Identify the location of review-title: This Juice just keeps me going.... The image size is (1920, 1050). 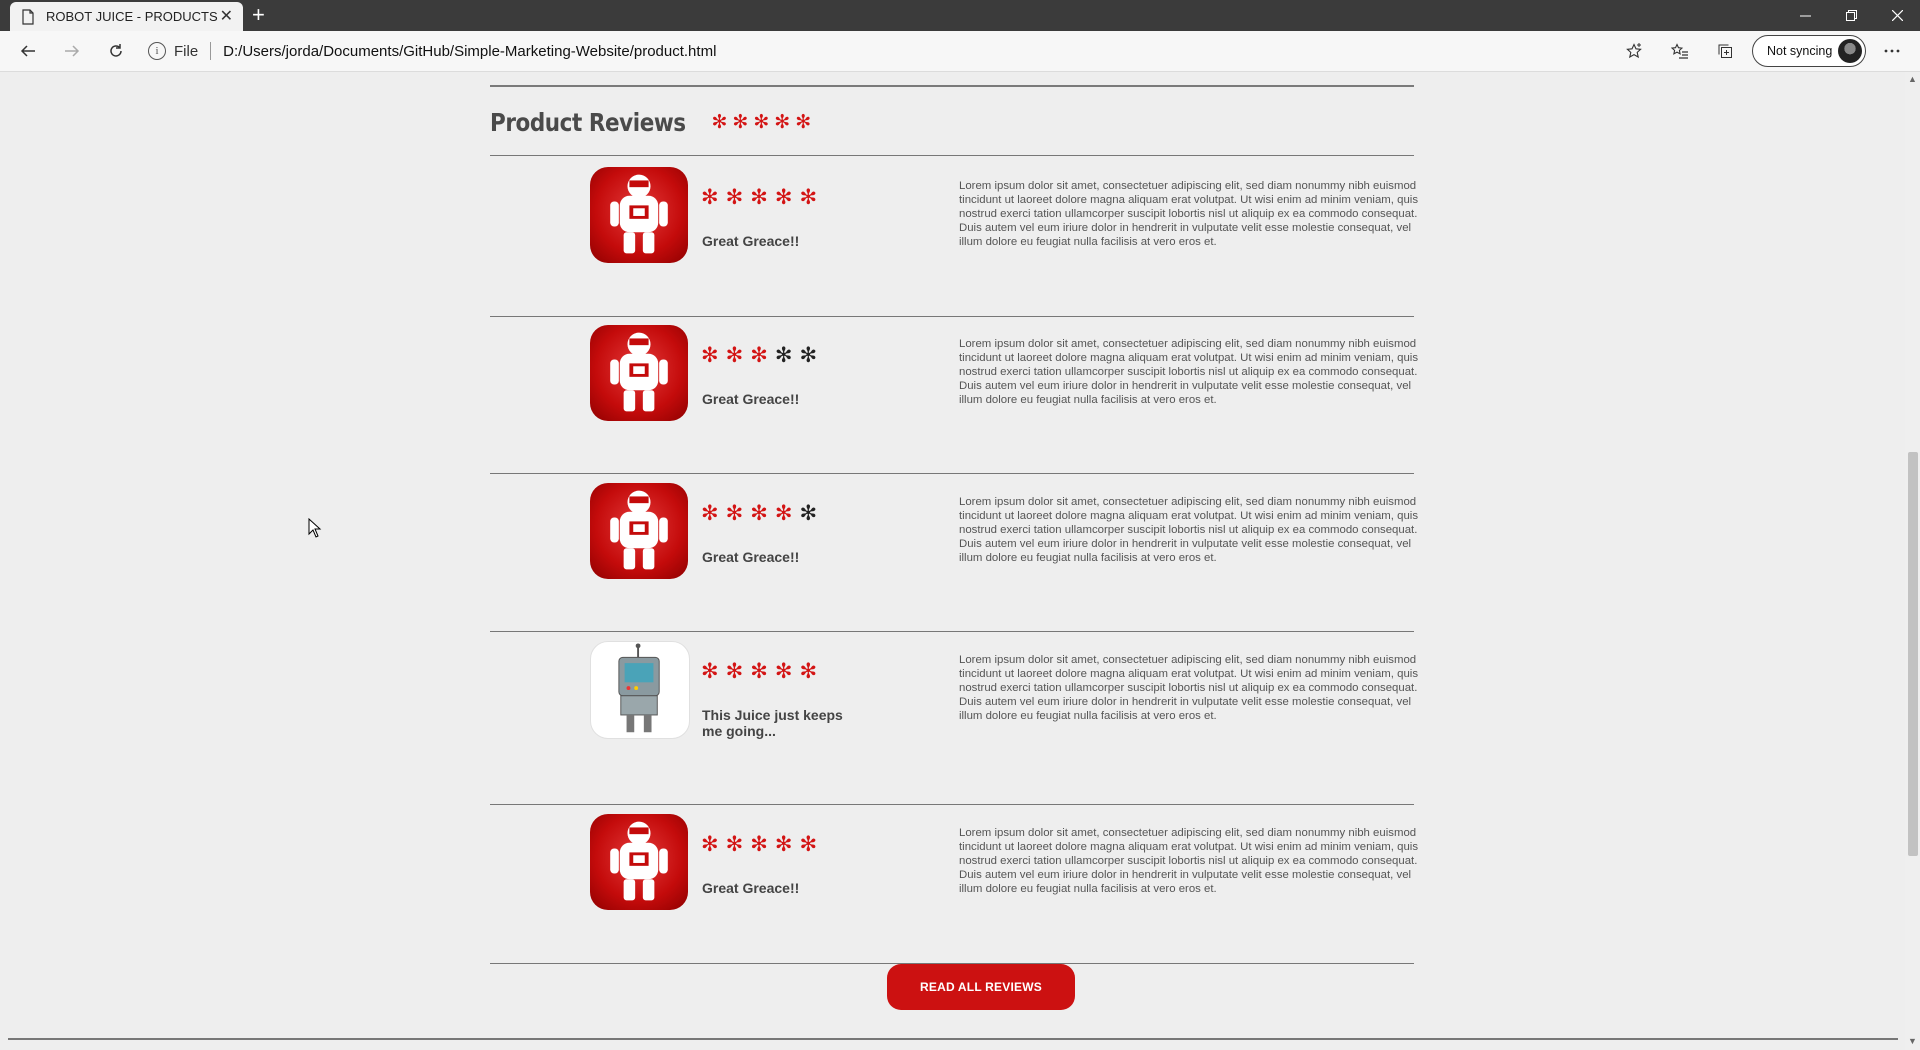
(772, 723).